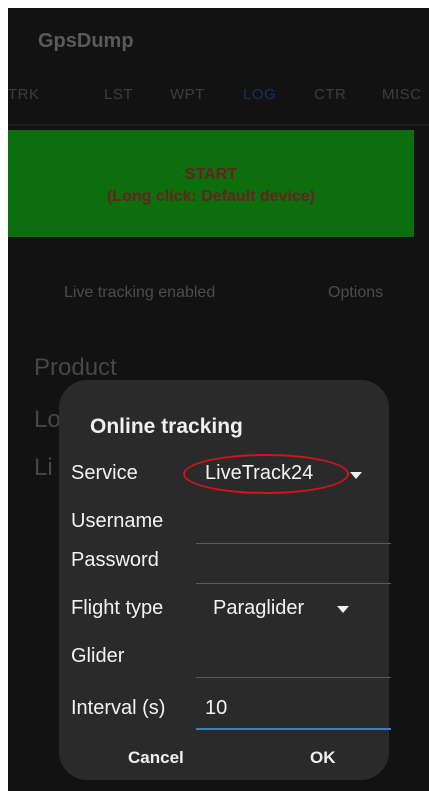 The width and height of the screenshot is (429, 791). What do you see at coordinates (139, 293) in the screenshot?
I see `live-tracking-toggle: Live tracking enabled` at bounding box center [139, 293].